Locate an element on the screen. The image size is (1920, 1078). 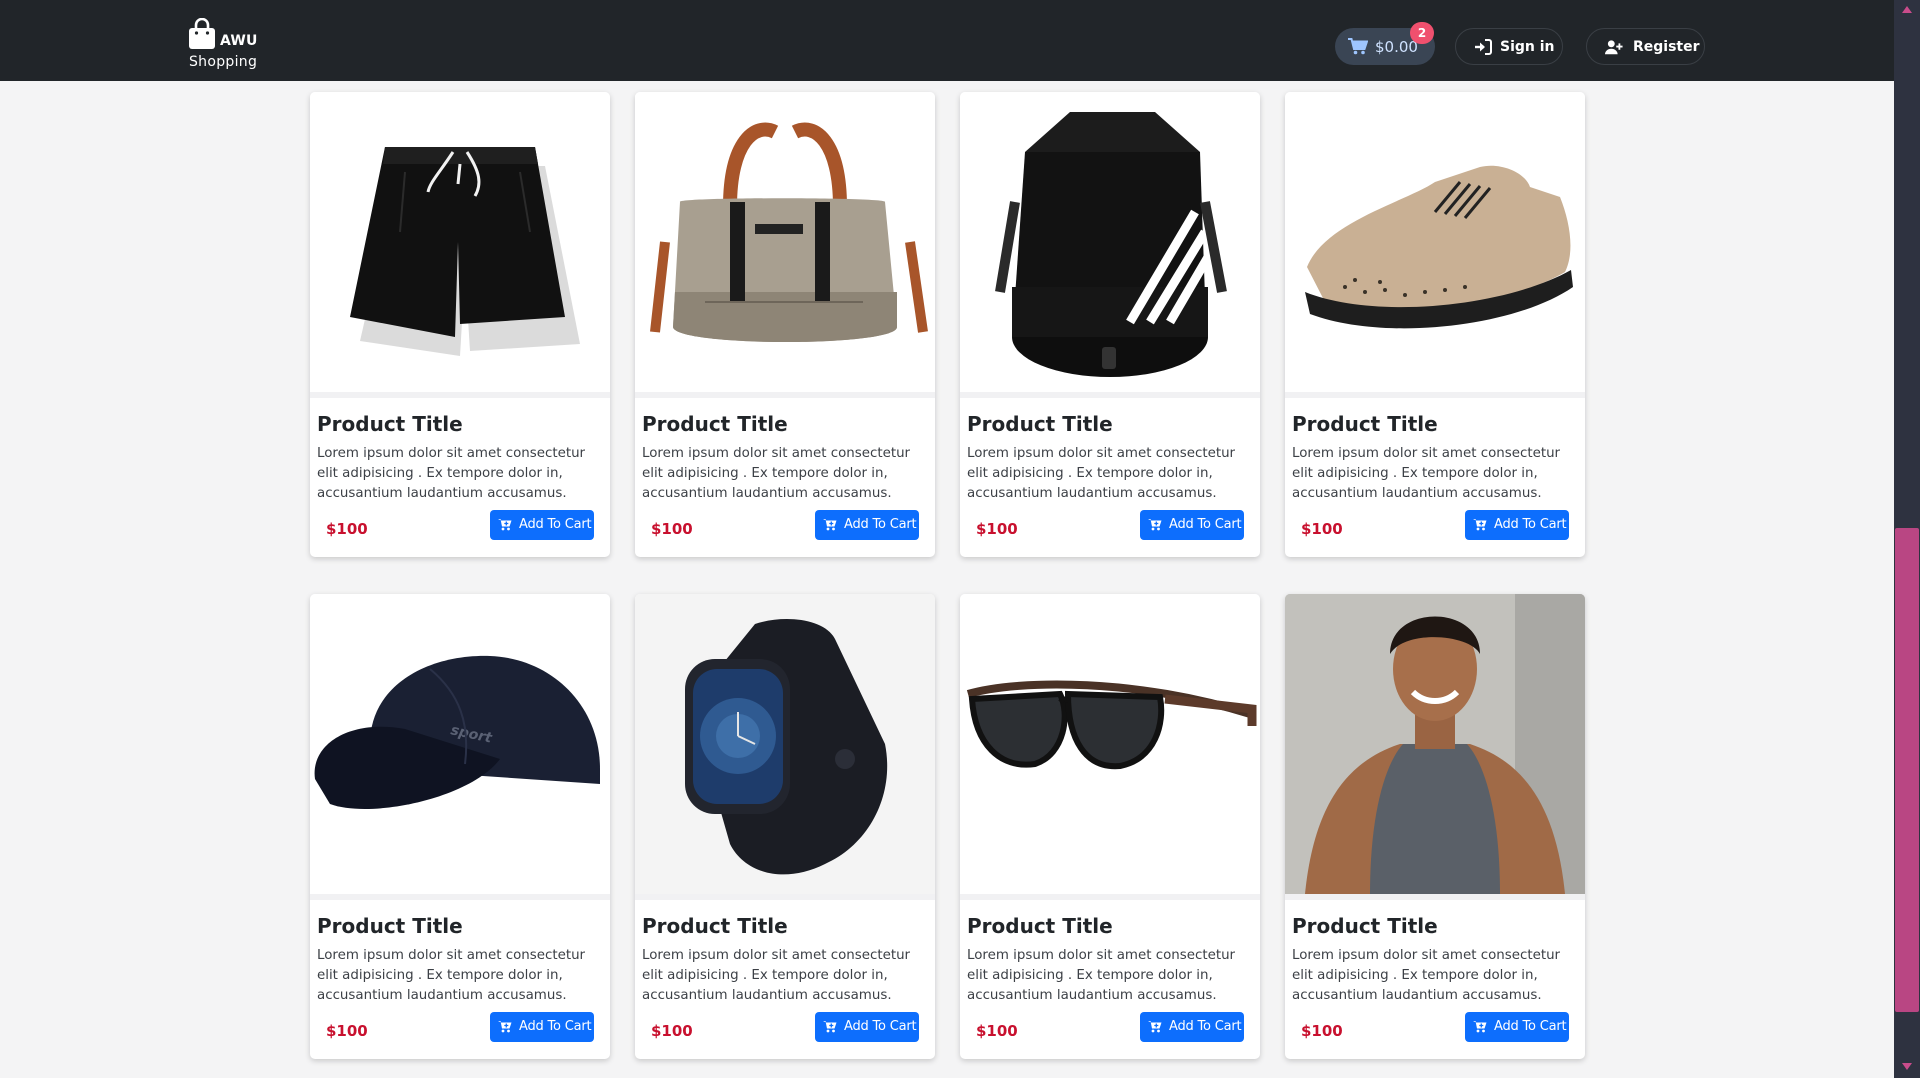
sign-in-label: Sign in is located at coordinates (1527, 47).